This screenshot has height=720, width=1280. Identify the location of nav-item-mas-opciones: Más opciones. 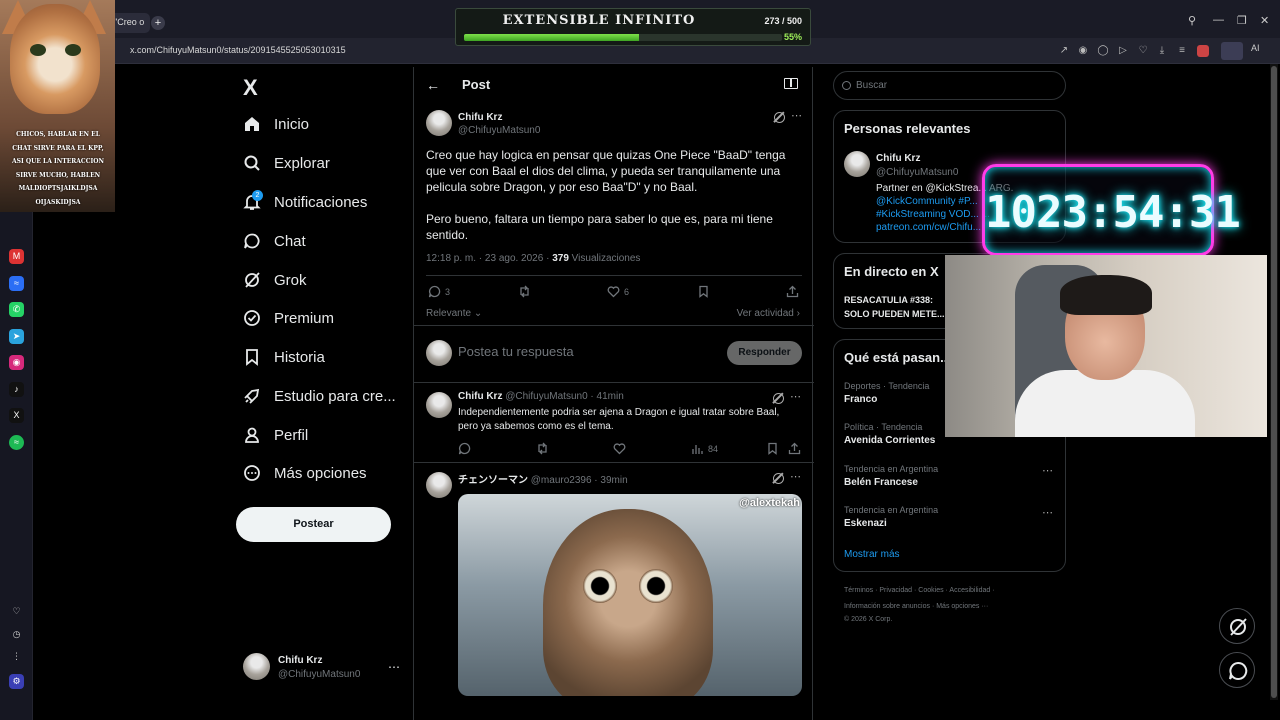
(305, 473).